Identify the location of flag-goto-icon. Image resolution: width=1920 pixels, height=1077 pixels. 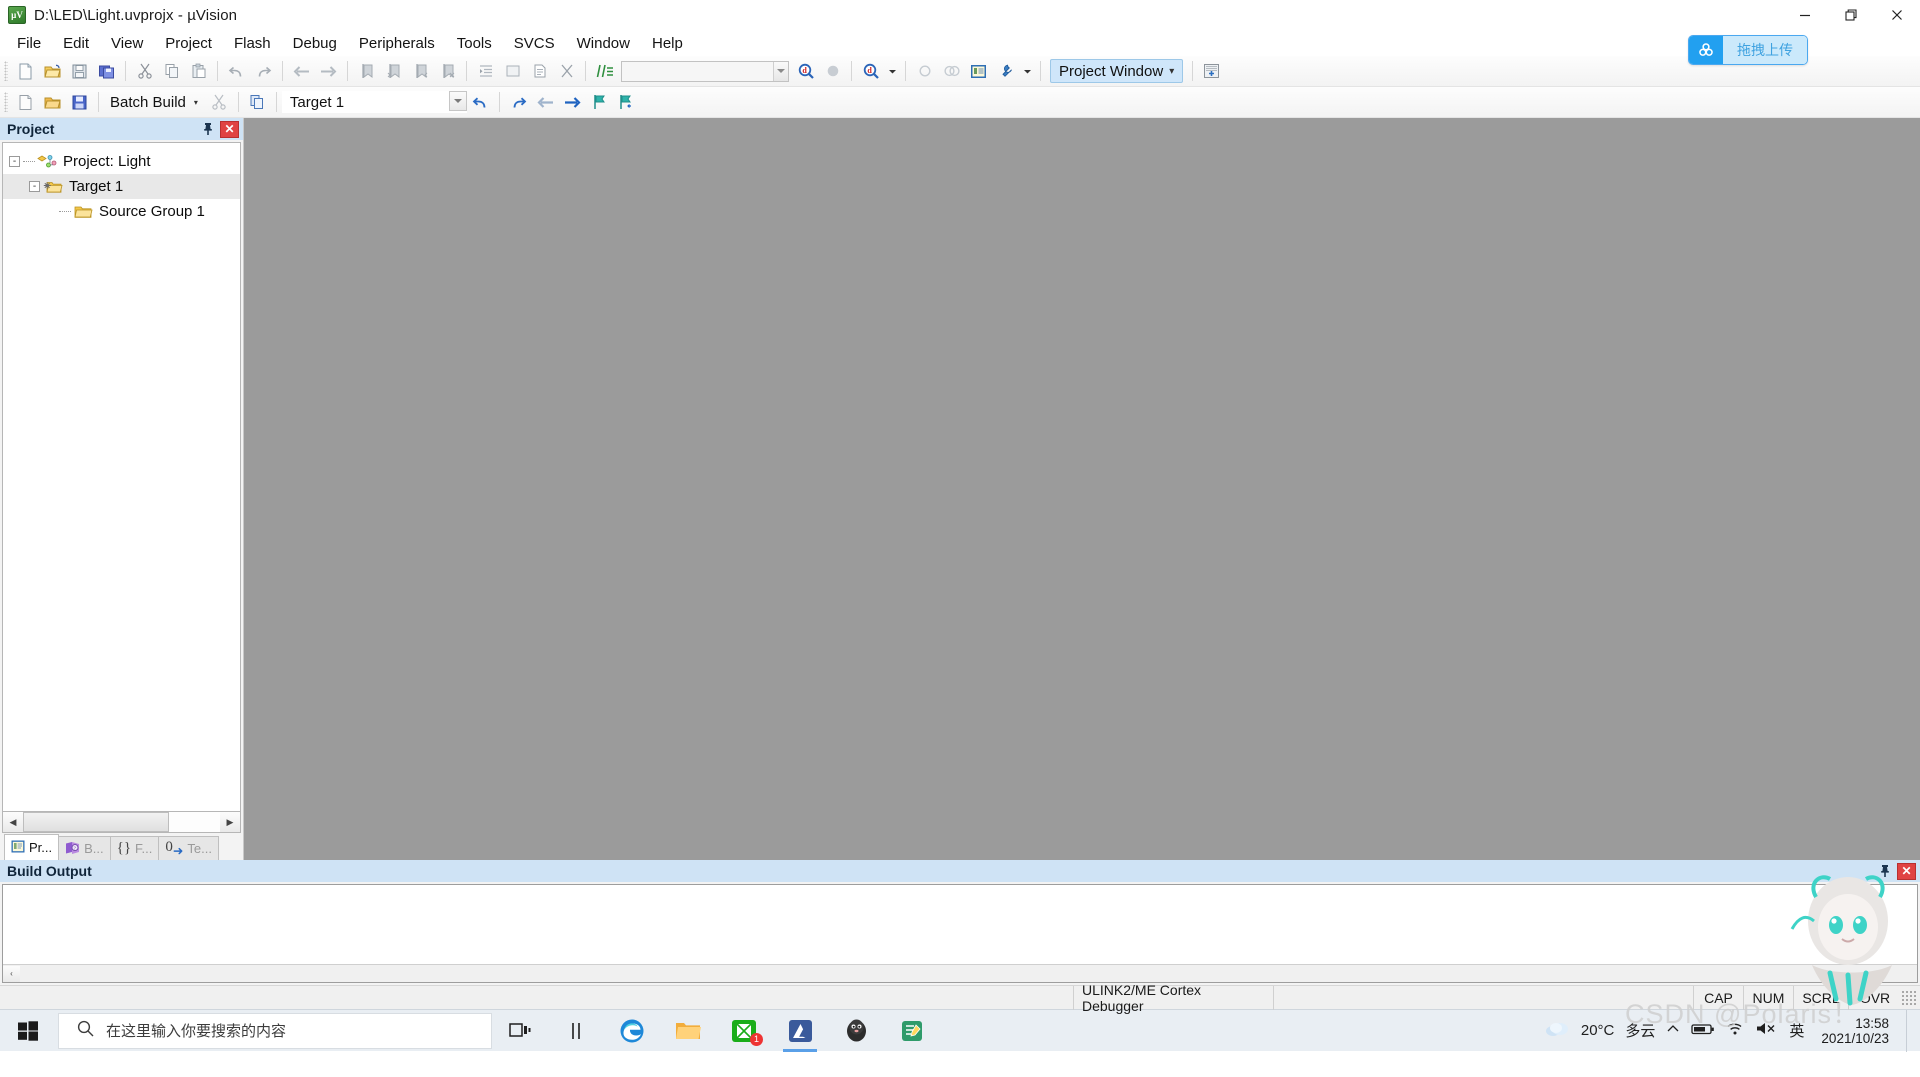
(626, 102).